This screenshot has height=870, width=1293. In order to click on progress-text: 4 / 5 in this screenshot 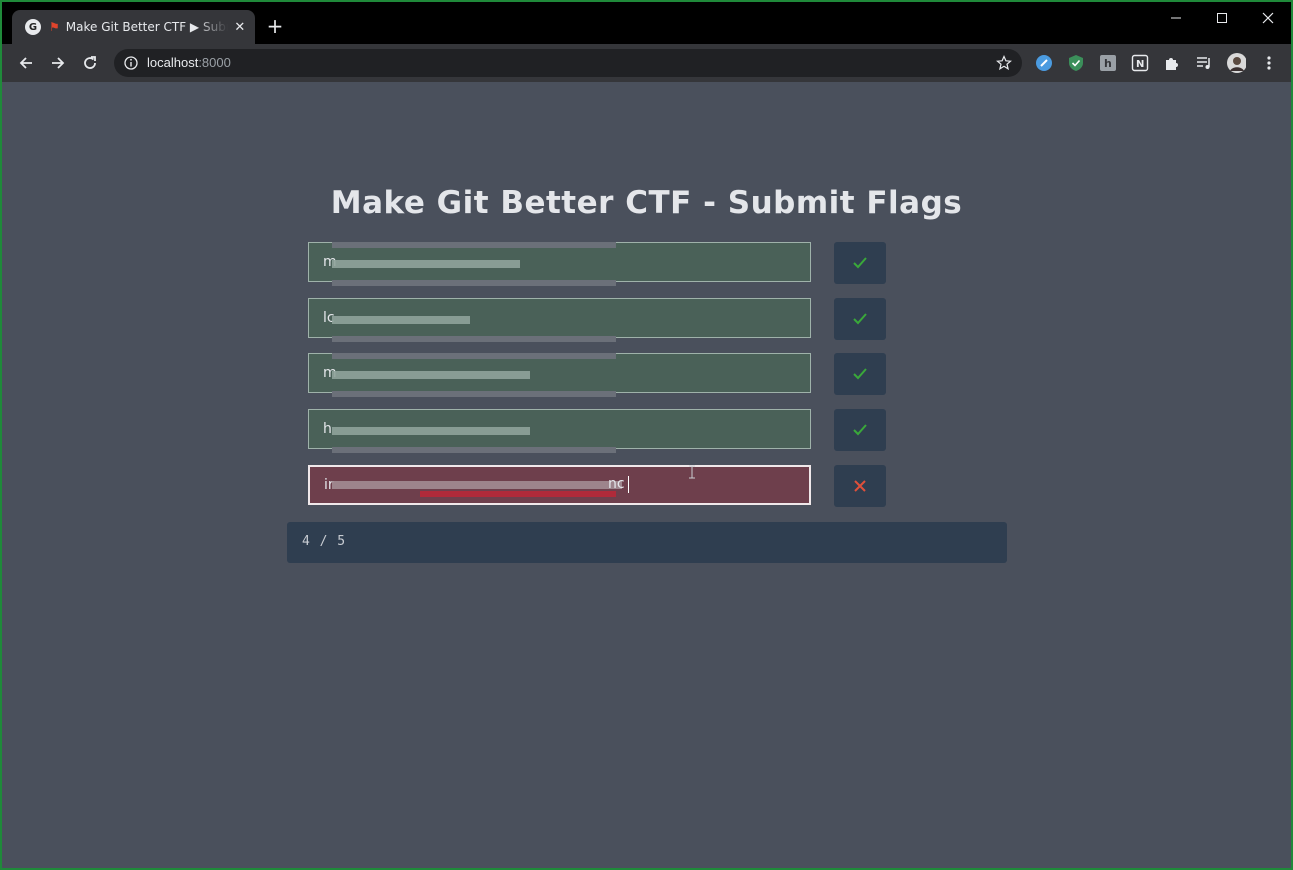, I will do `click(324, 541)`.